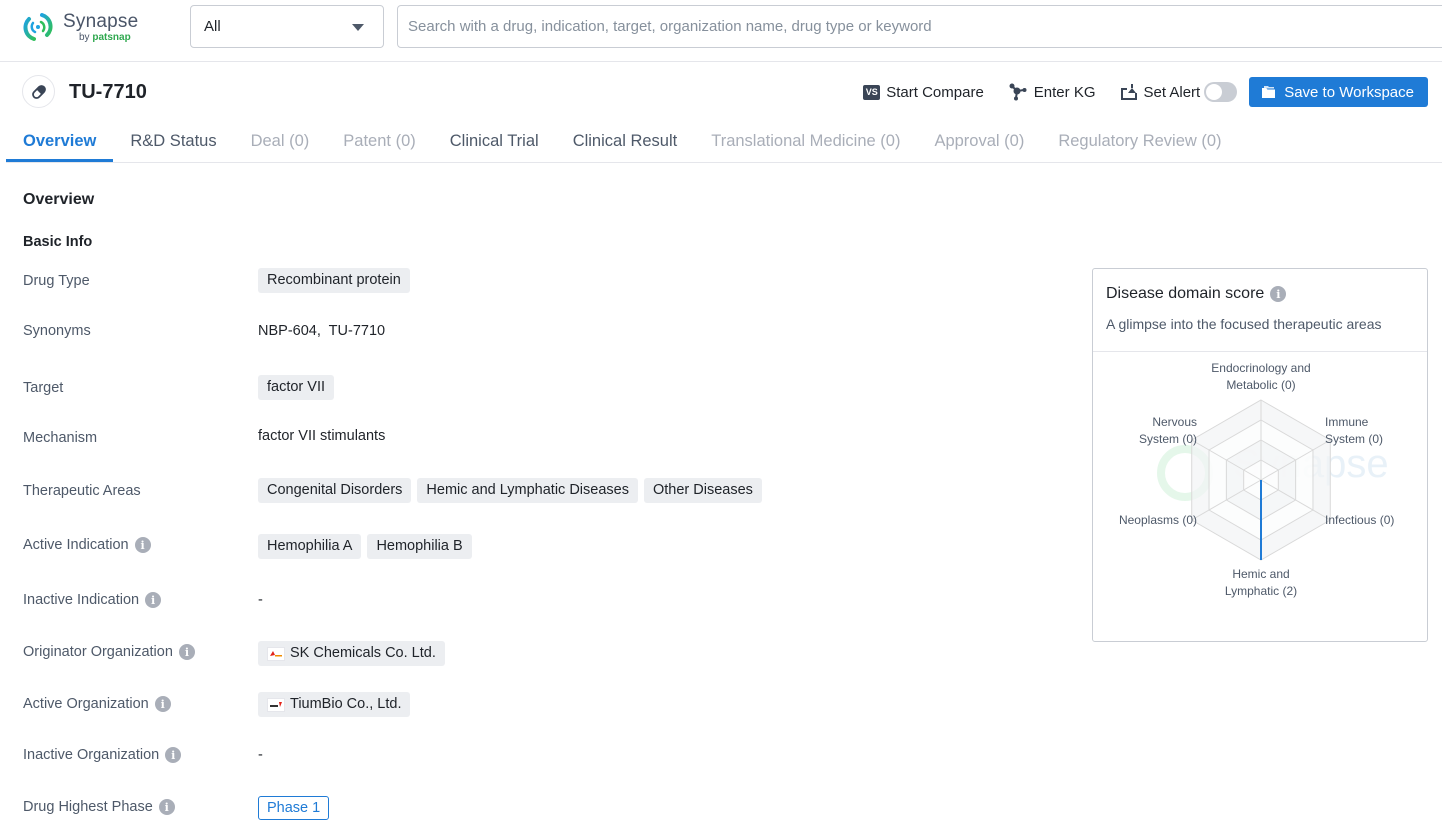 The image size is (1442, 831). I want to click on enter-kg-button: Enter KG, so click(1052, 92).